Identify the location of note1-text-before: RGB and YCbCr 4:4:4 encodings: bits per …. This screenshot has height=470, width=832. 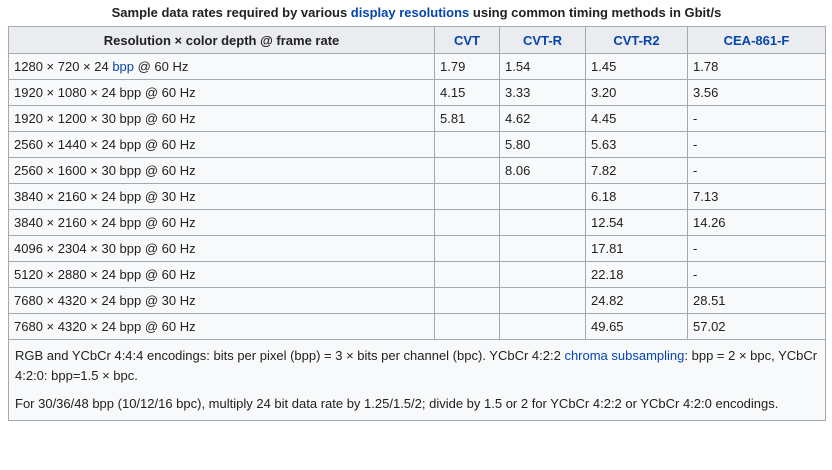
(290, 355).